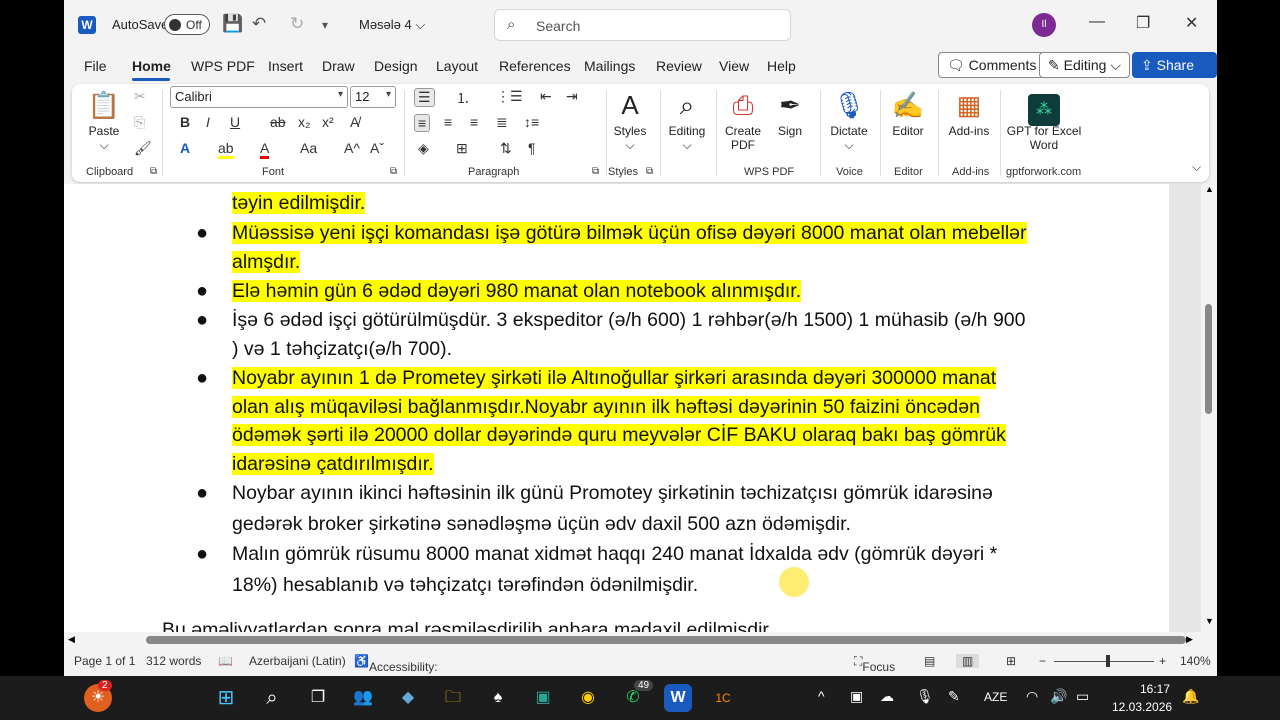  Describe the element at coordinates (532, 148) in the screenshot. I see `show-marks-icon: ¶` at that location.